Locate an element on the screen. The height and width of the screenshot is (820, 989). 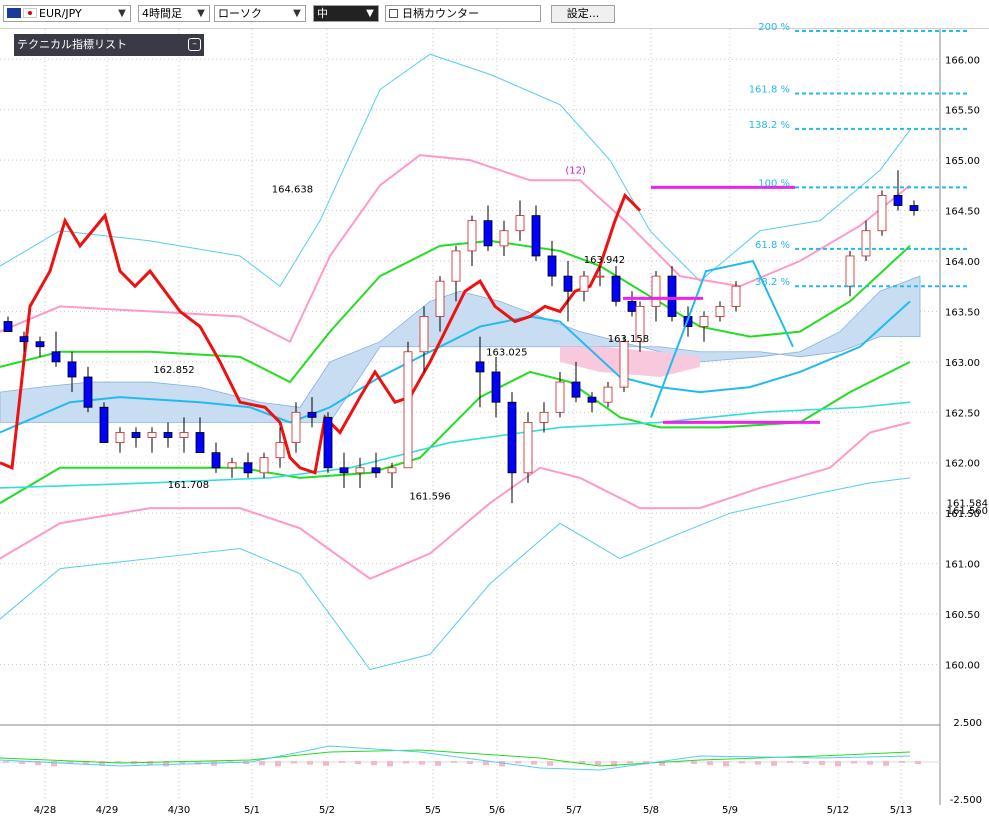
y-tick-label: 162.50 is located at coordinates (962, 413).